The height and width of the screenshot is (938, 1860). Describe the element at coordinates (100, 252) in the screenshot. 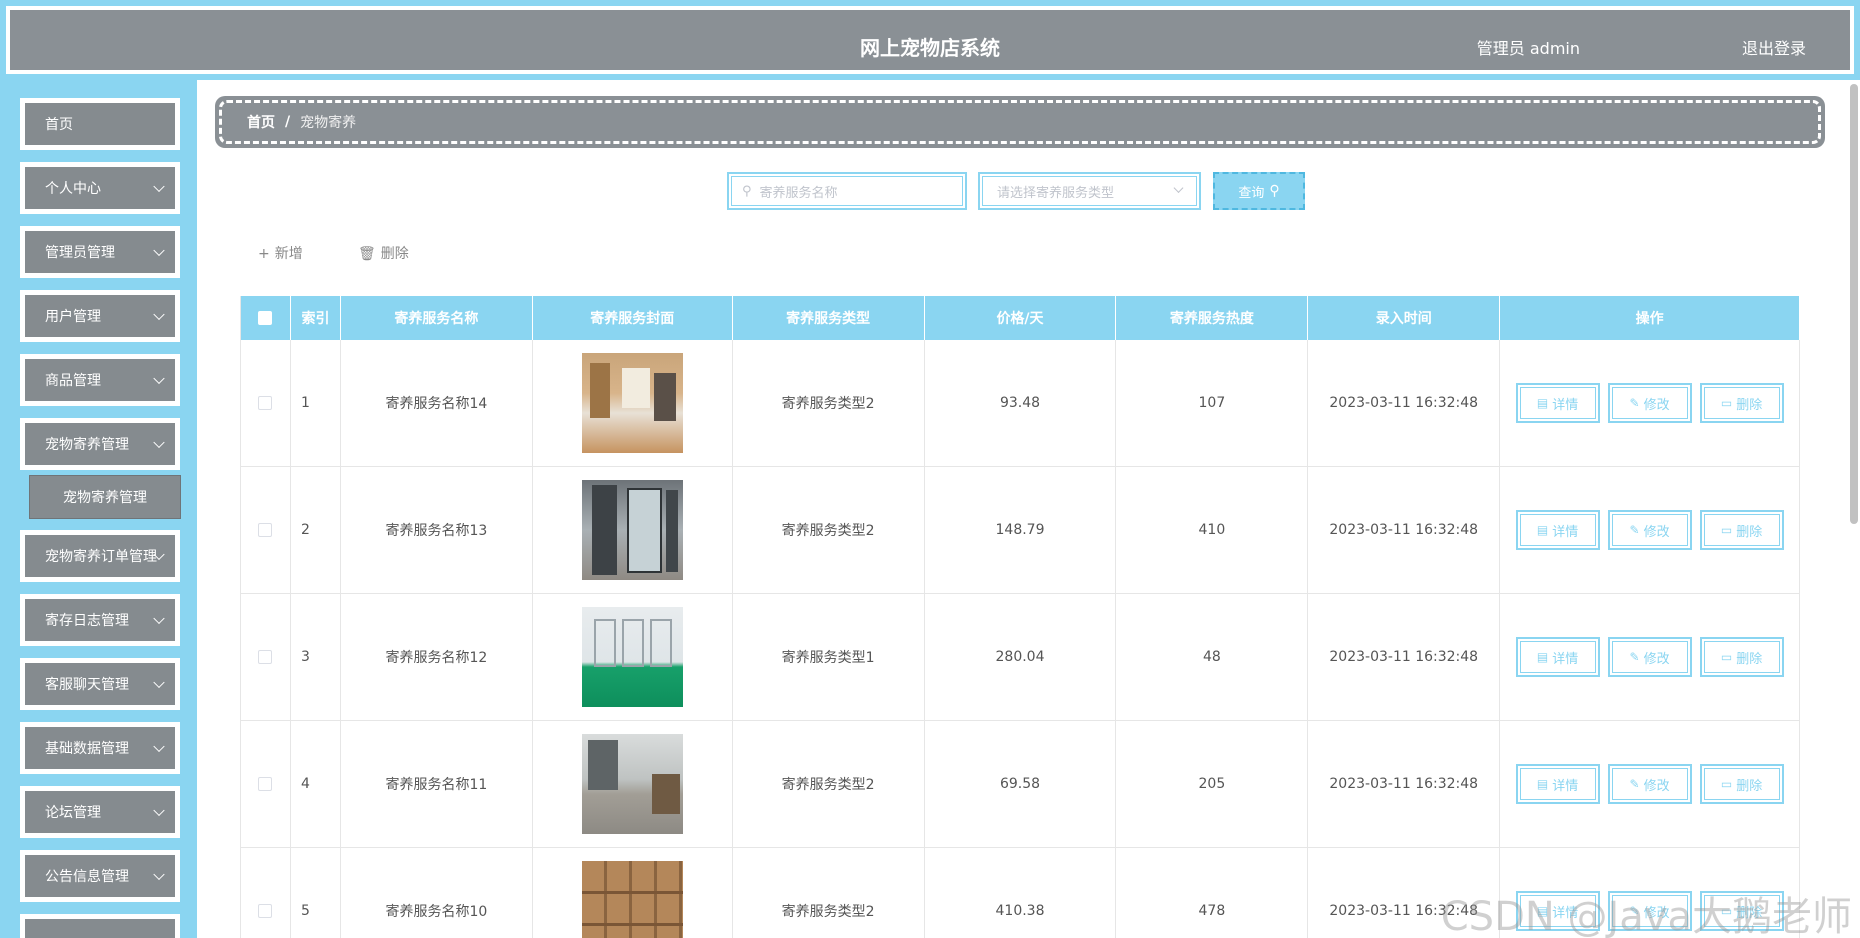

I see `sidebar-item-admins: 管理员管理` at that location.